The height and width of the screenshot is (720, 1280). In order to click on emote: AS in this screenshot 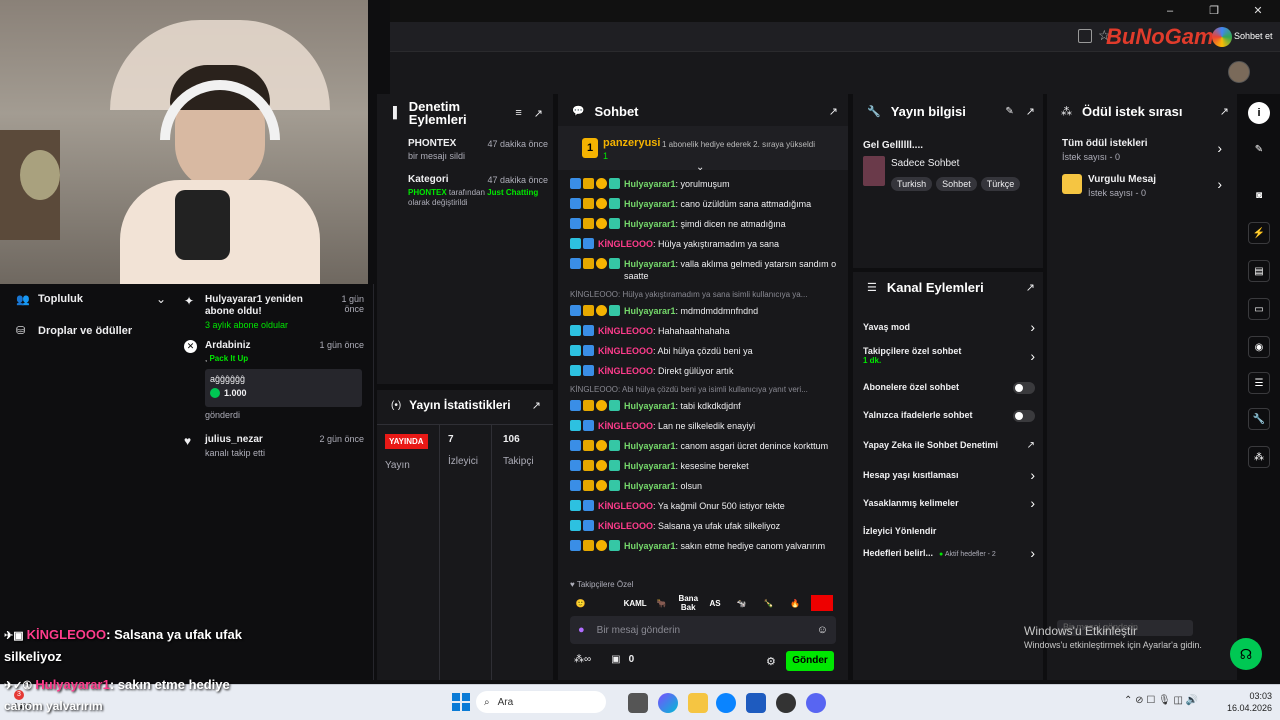, I will do `click(715, 603)`.